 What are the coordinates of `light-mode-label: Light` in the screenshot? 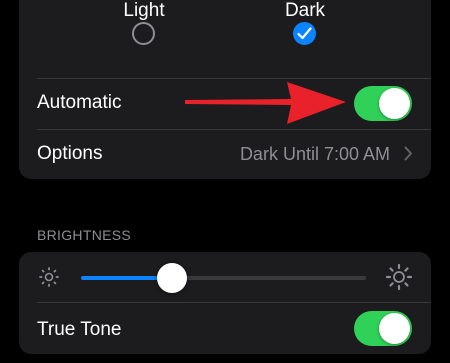 It's located at (144, 11).